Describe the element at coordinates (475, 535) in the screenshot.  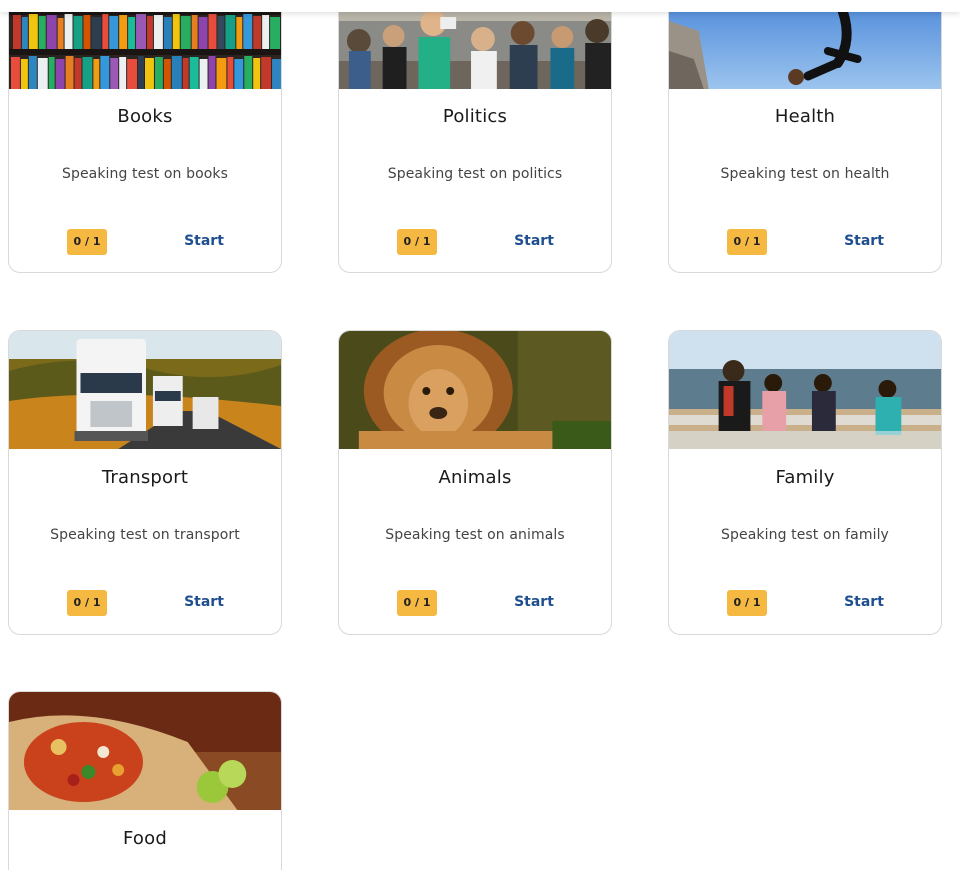
I see `card-description: Speaking test on animals` at that location.